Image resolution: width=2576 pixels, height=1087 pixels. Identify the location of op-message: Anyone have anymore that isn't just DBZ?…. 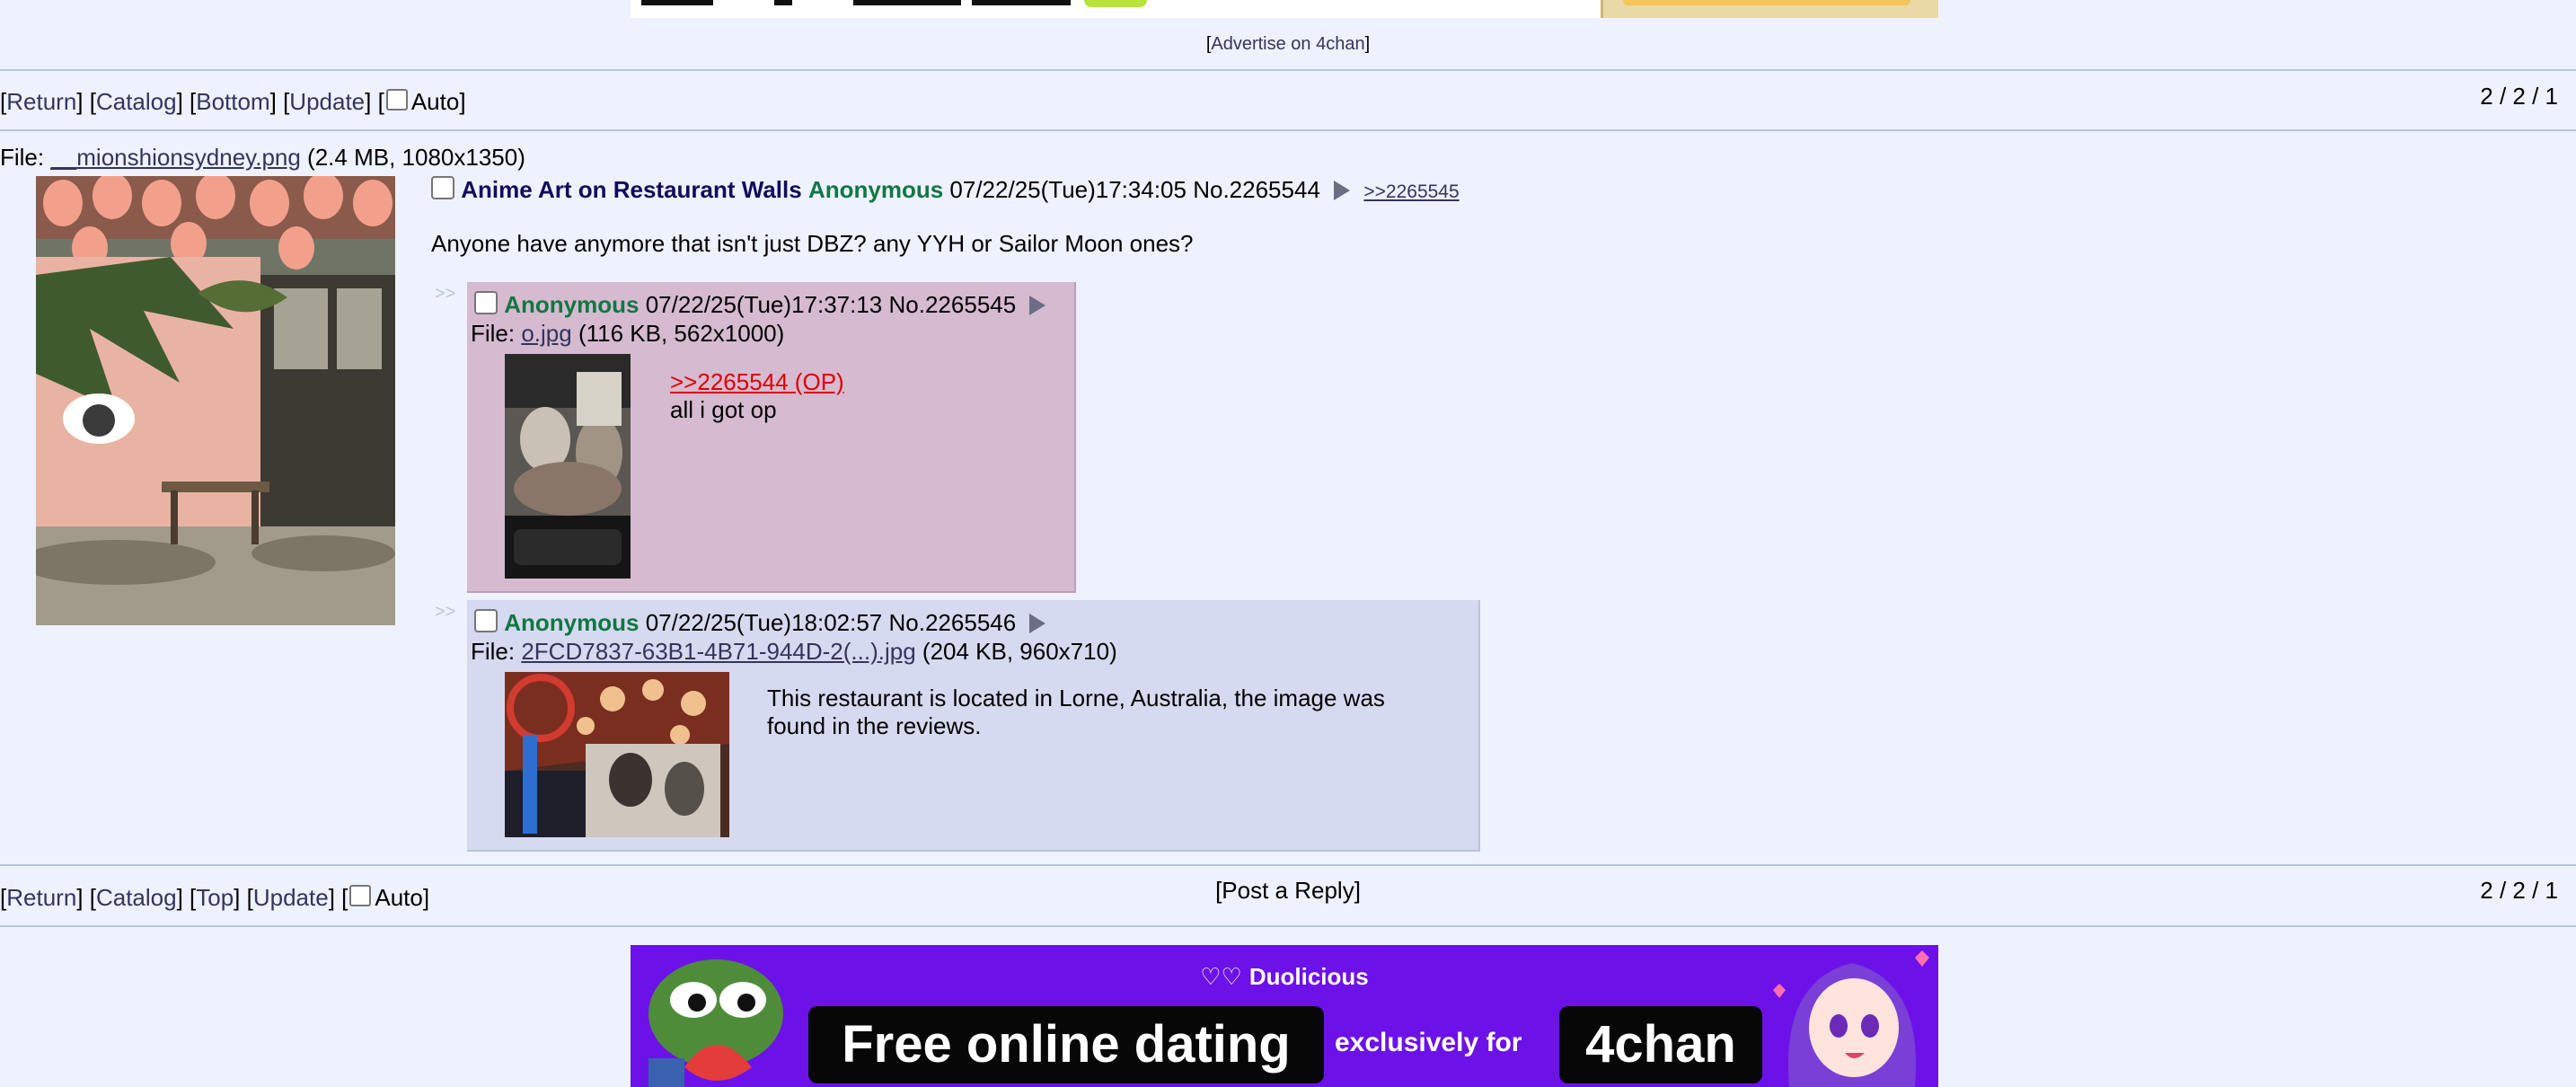
(812, 243).